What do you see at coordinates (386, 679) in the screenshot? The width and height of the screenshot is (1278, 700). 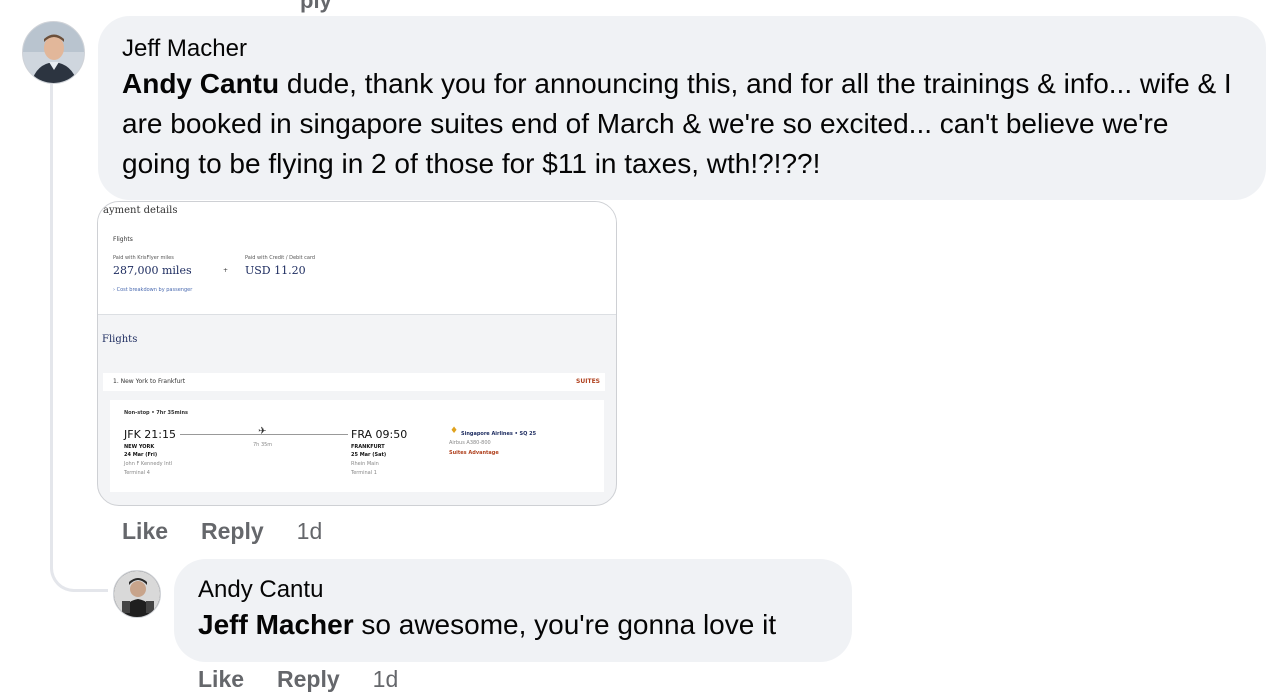 I see `reply-timestamp: 1d` at bounding box center [386, 679].